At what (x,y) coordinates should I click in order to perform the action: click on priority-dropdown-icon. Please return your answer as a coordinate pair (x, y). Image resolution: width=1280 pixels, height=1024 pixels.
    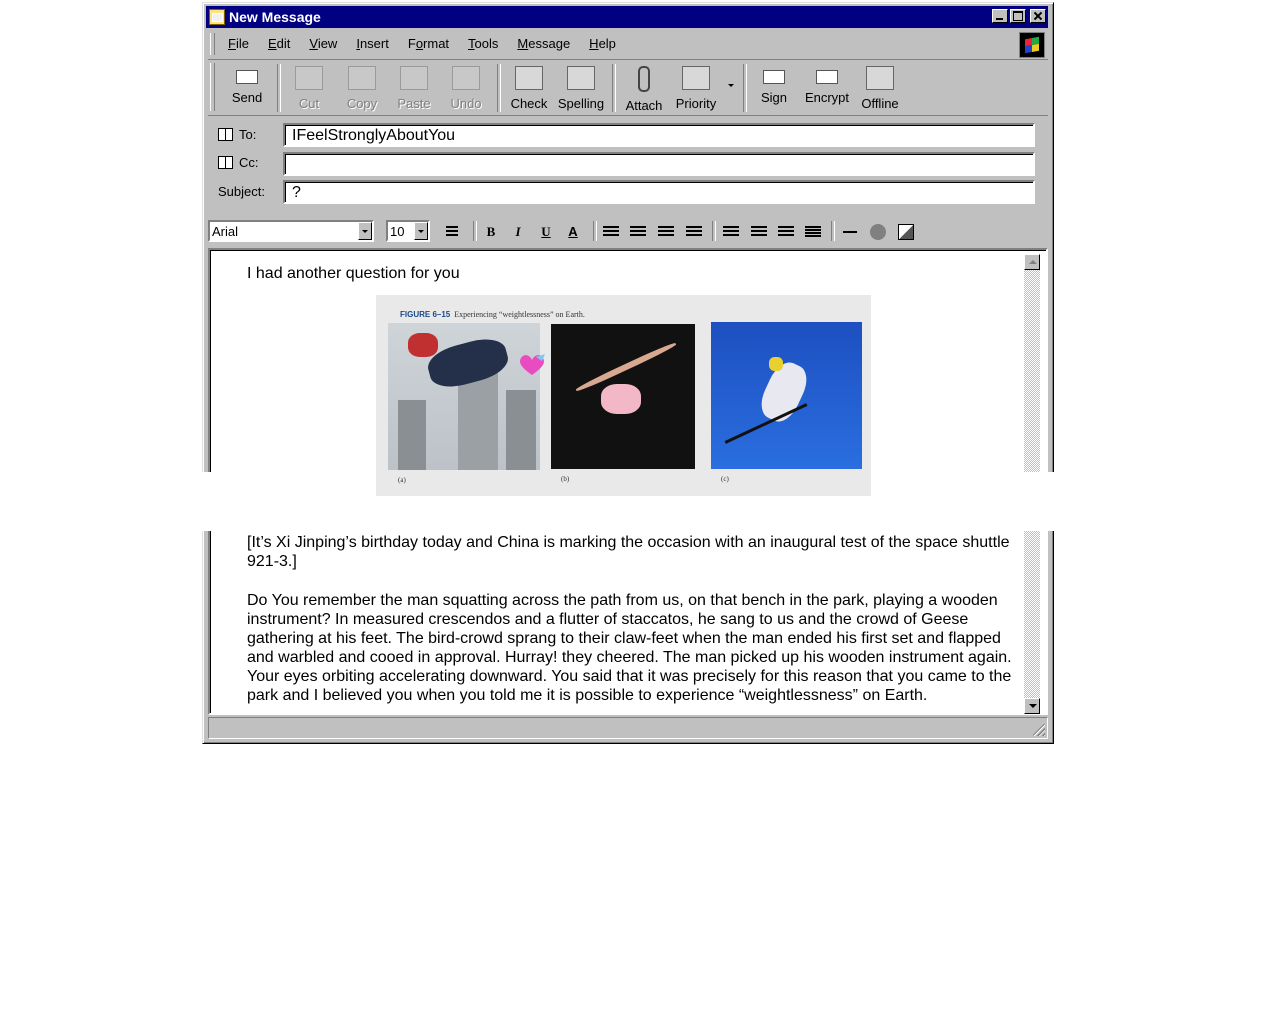
    Looking at the image, I should click on (731, 85).